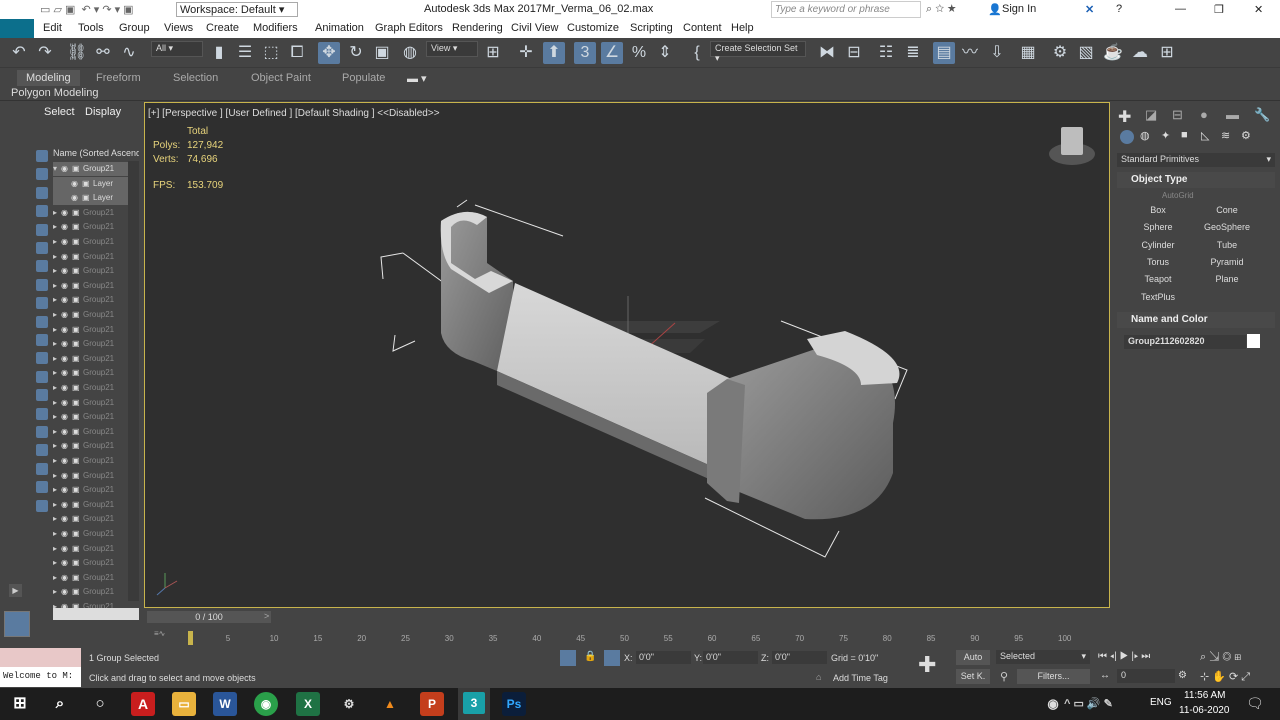 Image resolution: width=1280 pixels, height=720 pixels. I want to click on tab-modeling: Modeling, so click(48, 78).